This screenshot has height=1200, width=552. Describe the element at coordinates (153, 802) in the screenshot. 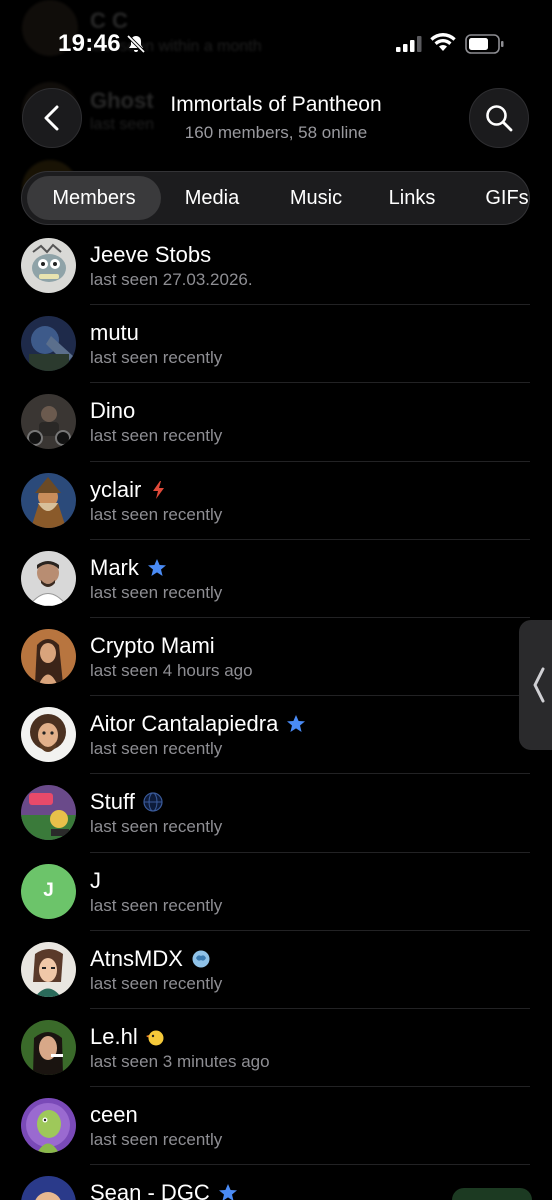

I see `globe-badge-icon` at that location.